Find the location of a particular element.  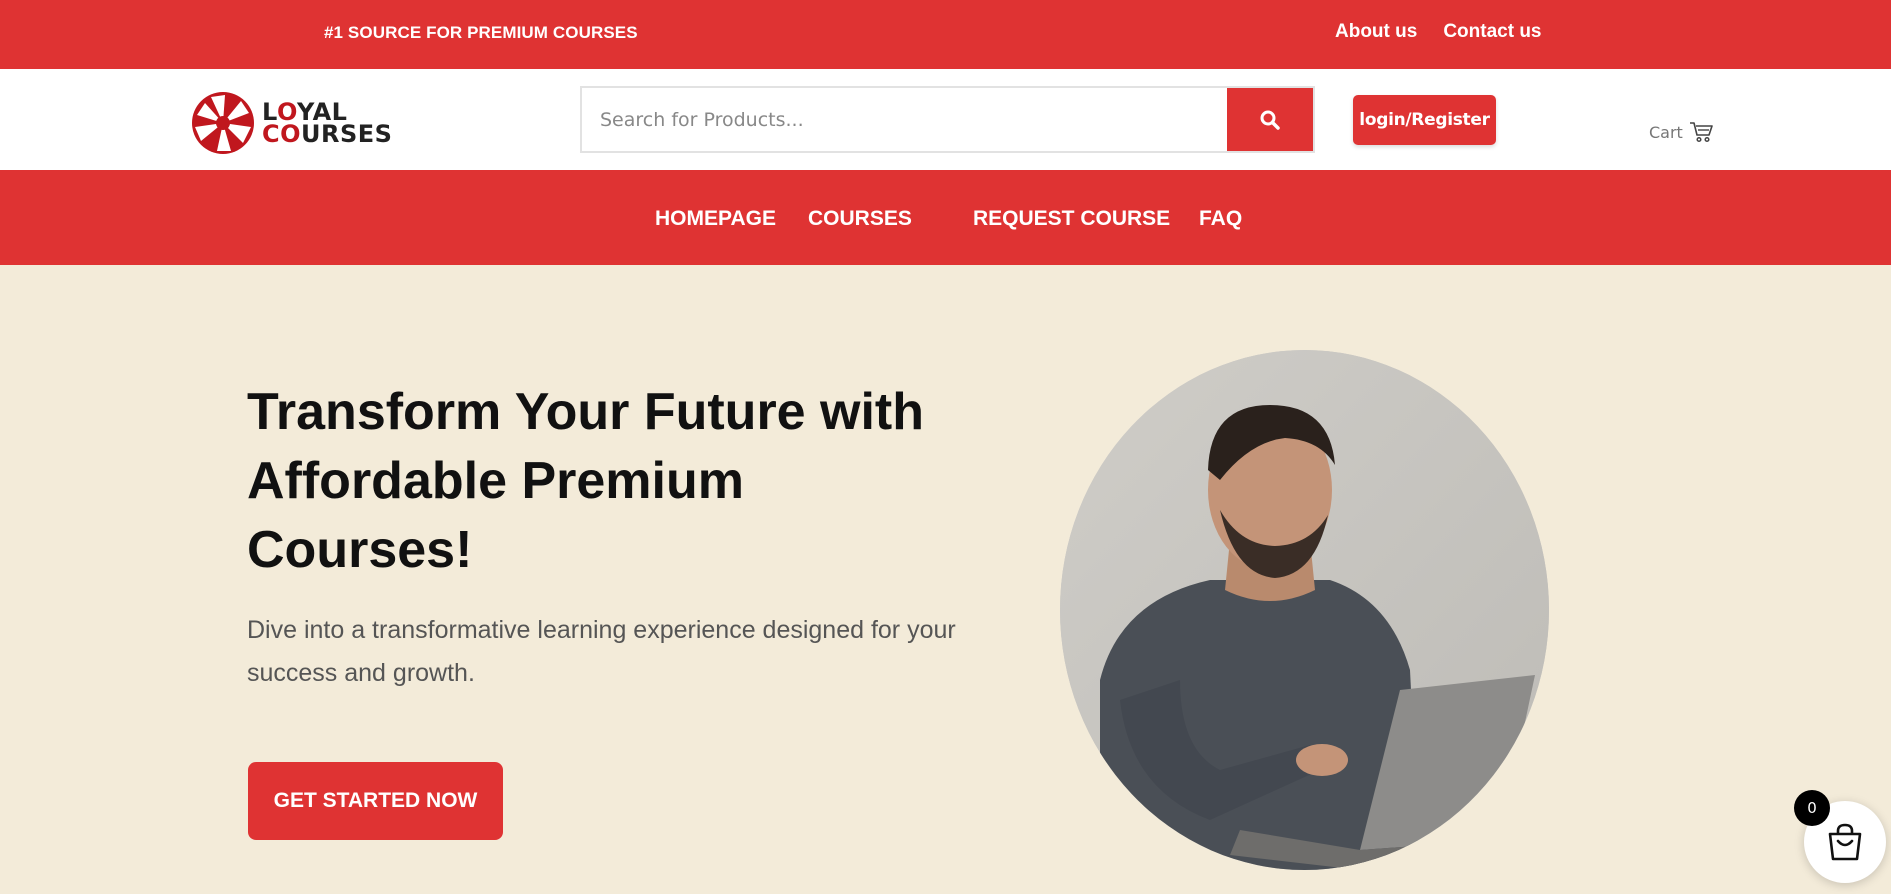

nav-item-courses: COURSES is located at coordinates (860, 219).